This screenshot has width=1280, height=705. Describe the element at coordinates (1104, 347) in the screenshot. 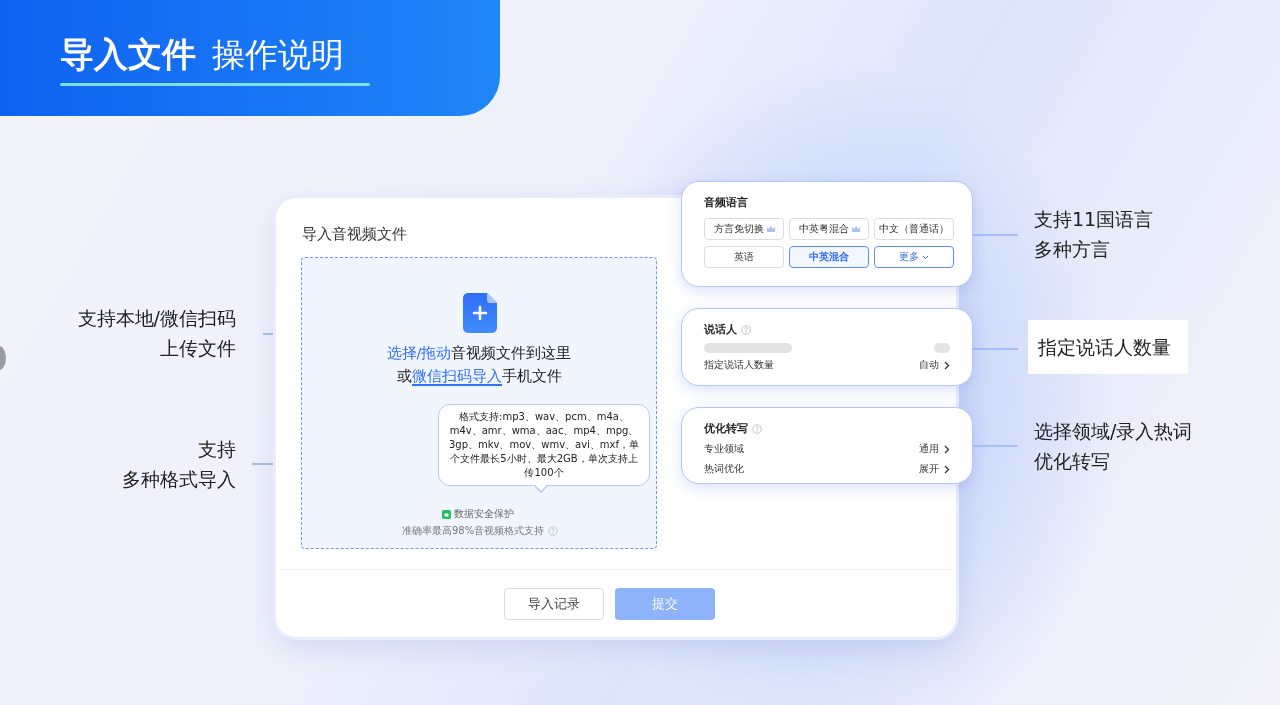

I see `annotation-line: 指定说话人数量` at that location.